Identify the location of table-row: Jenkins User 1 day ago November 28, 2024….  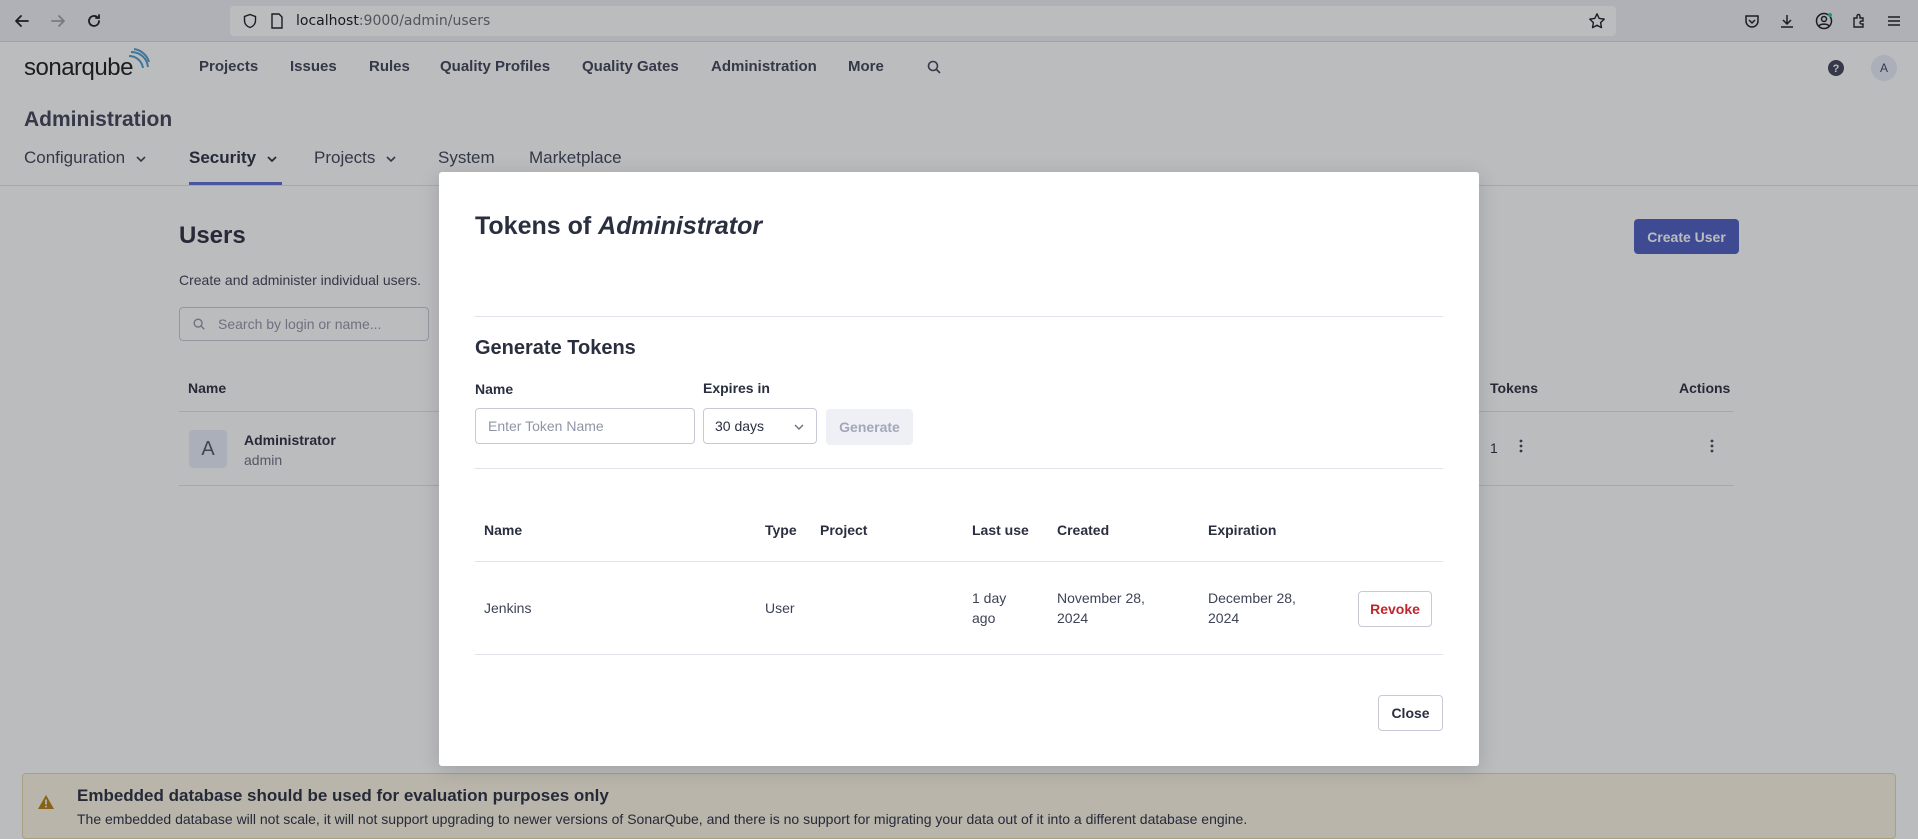
(959, 608).